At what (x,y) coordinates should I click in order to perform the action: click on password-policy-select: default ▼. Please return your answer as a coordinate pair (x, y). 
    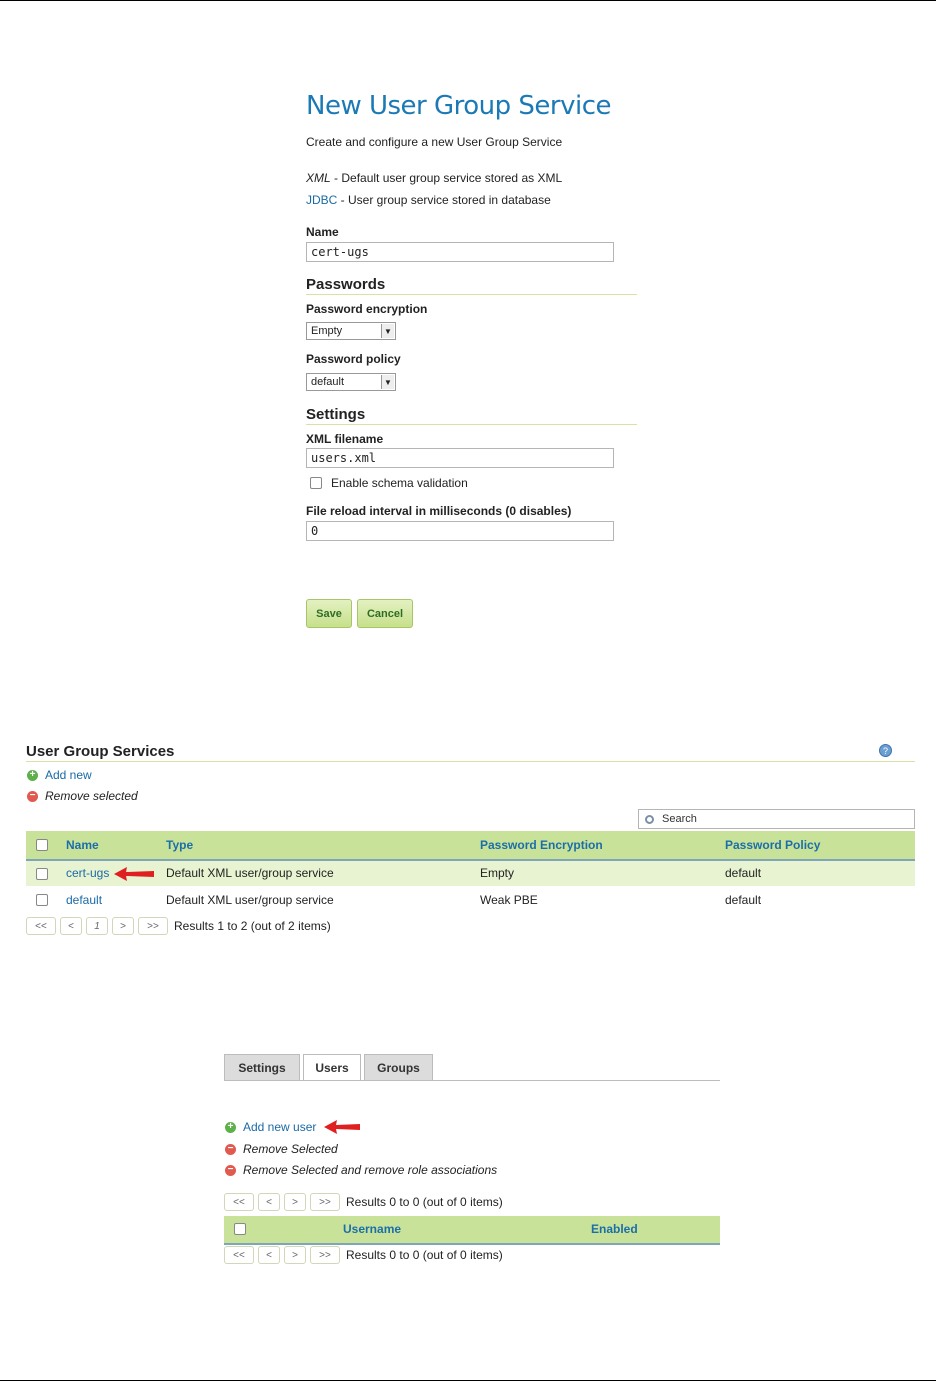
    Looking at the image, I should click on (351, 382).